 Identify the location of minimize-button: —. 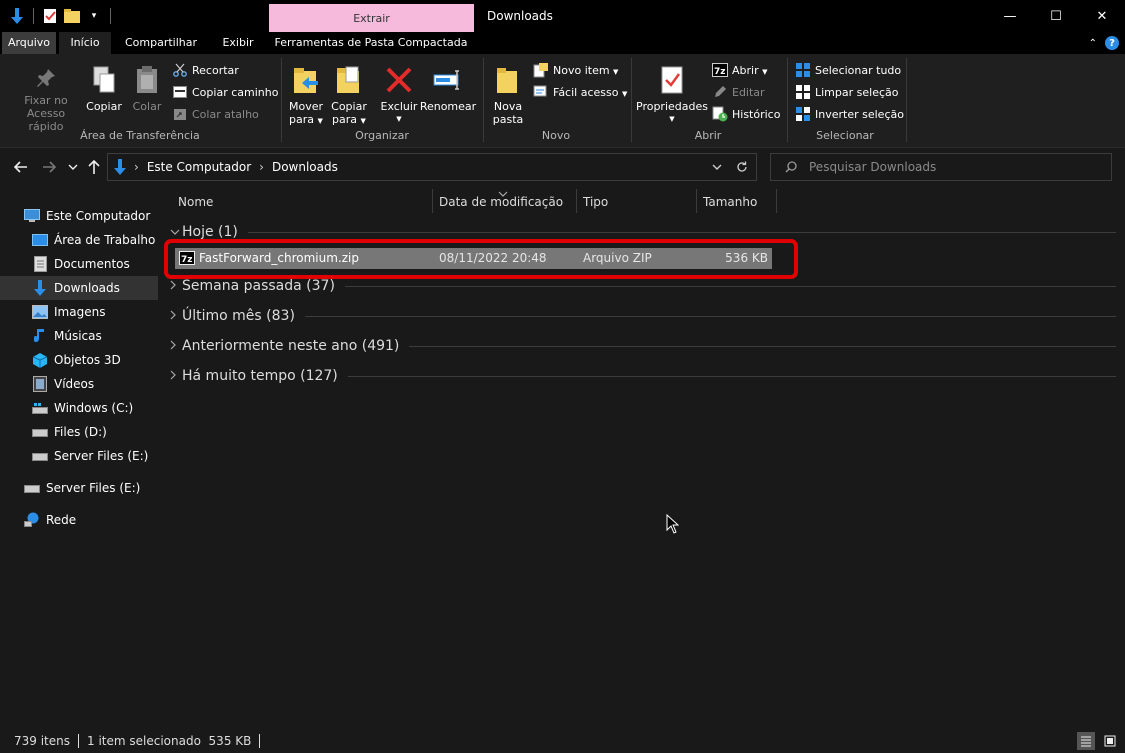
(1010, 16).